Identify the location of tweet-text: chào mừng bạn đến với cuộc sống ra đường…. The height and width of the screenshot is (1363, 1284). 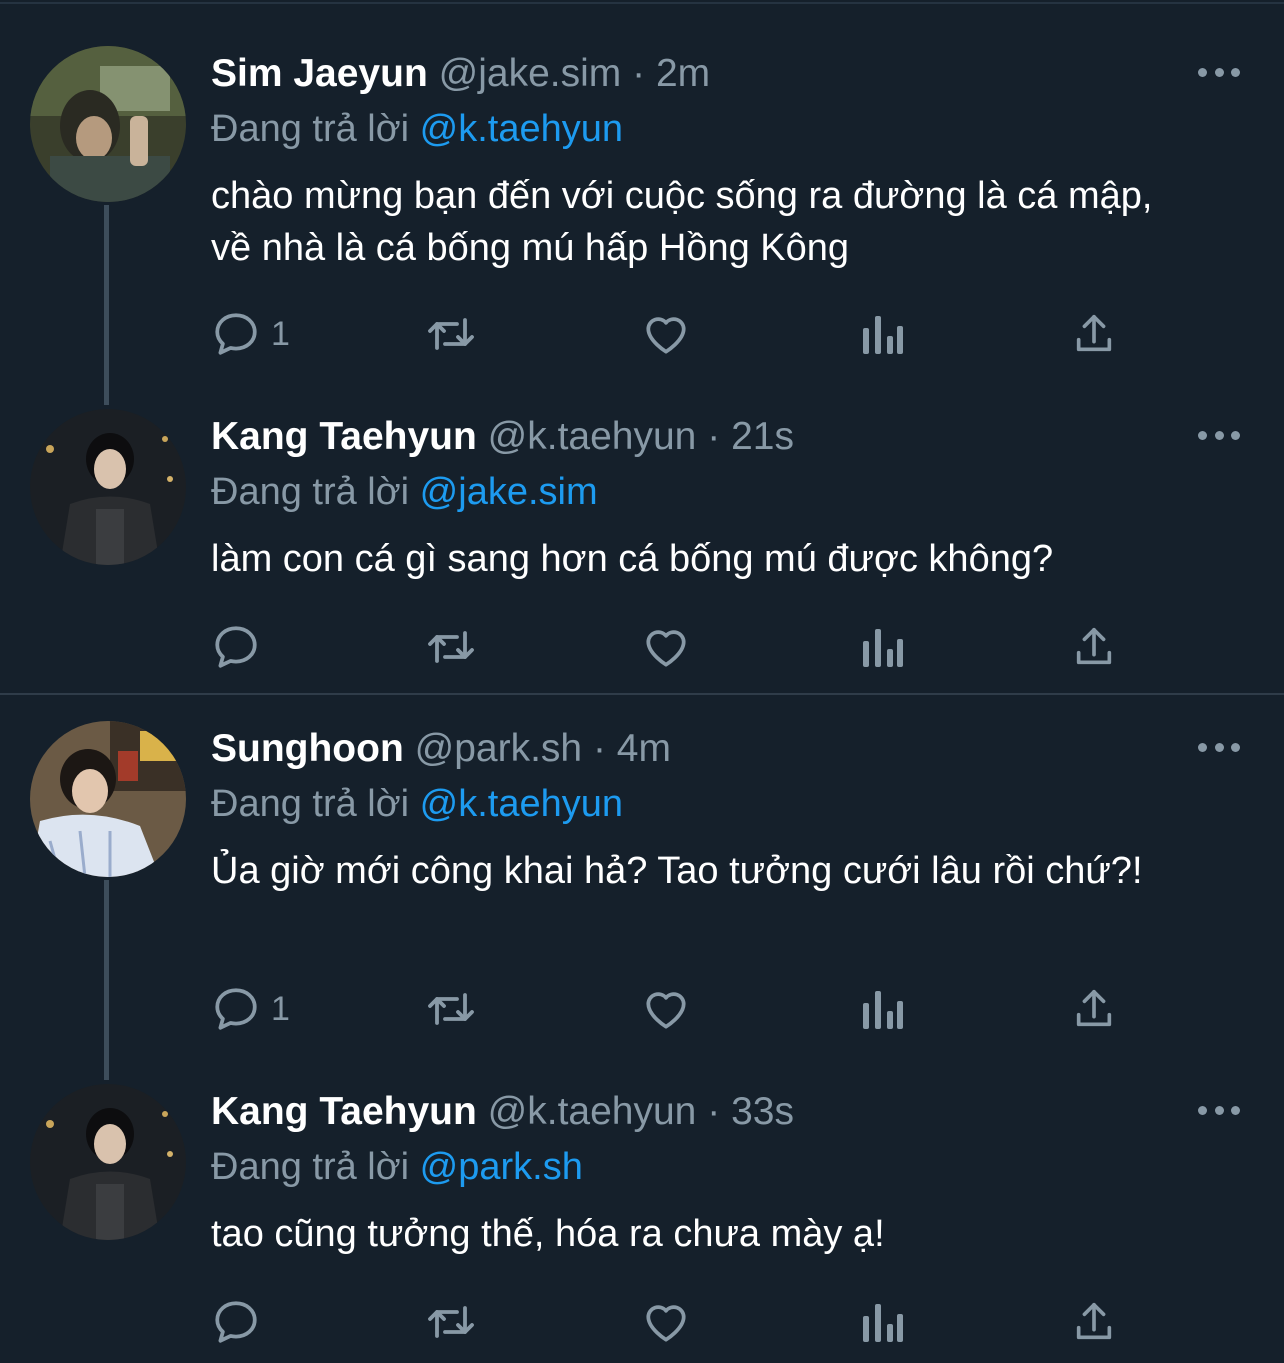
(682, 222).